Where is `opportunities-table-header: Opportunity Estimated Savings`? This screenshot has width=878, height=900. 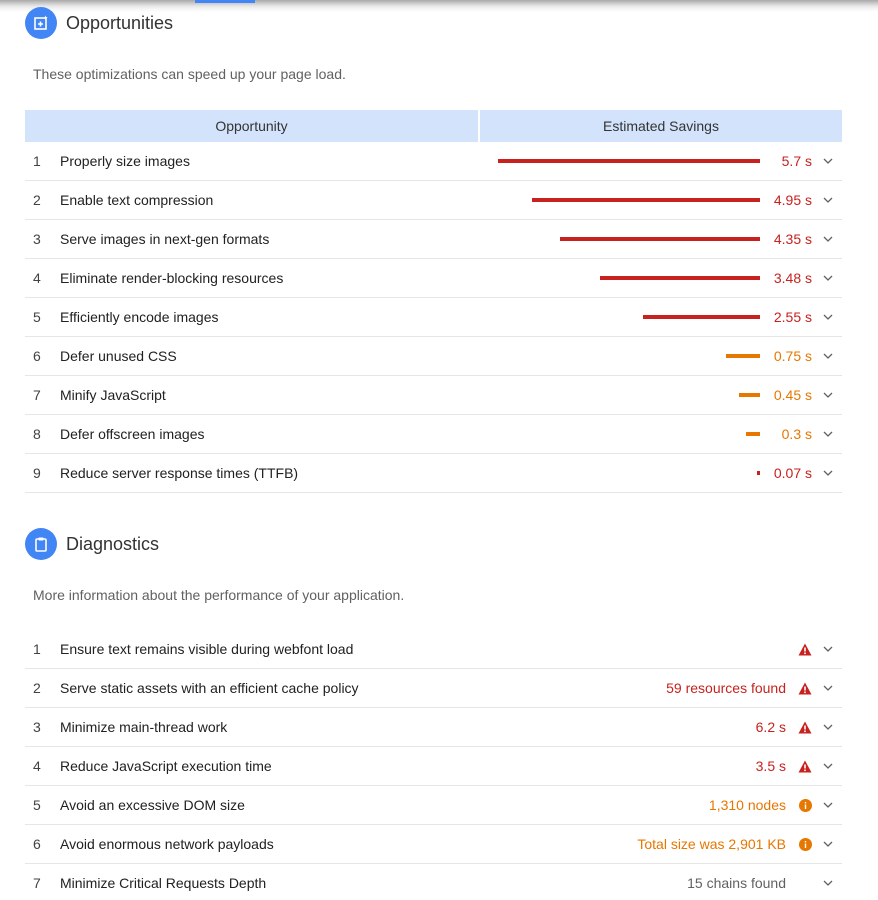 opportunities-table-header: Opportunity Estimated Savings is located at coordinates (433, 126).